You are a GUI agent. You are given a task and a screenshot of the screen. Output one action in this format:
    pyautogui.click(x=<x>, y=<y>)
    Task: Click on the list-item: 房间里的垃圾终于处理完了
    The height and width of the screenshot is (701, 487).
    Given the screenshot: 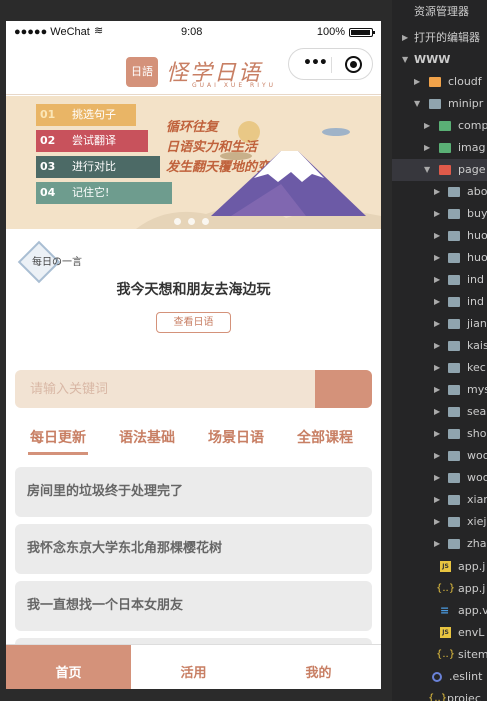 What is the action you would take?
    pyautogui.click(x=193, y=492)
    